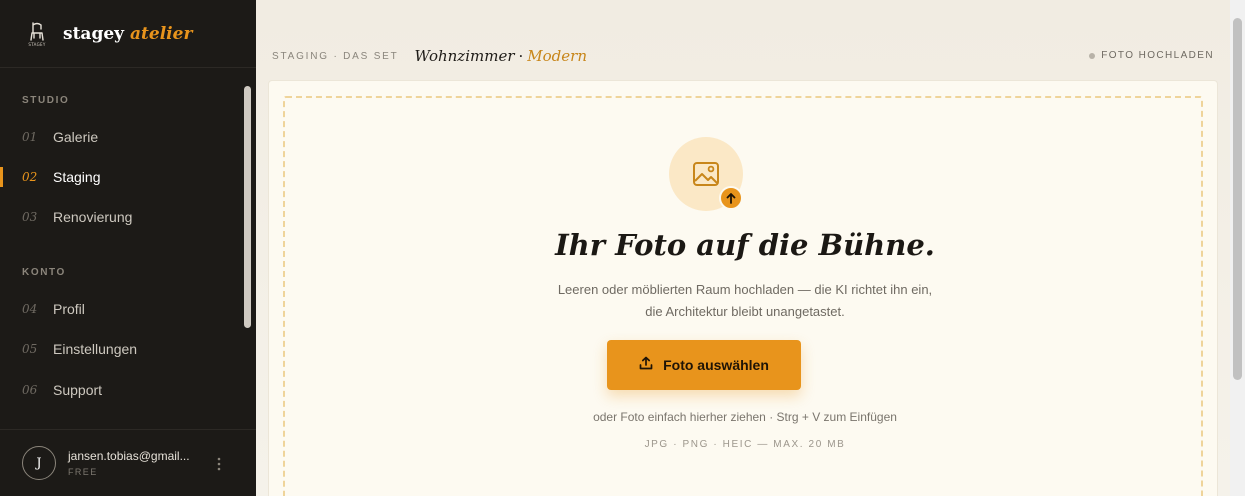 The height and width of the screenshot is (496, 1245). I want to click on sidebar-item-einstellungen: 05 Einstellungen, so click(120, 349).